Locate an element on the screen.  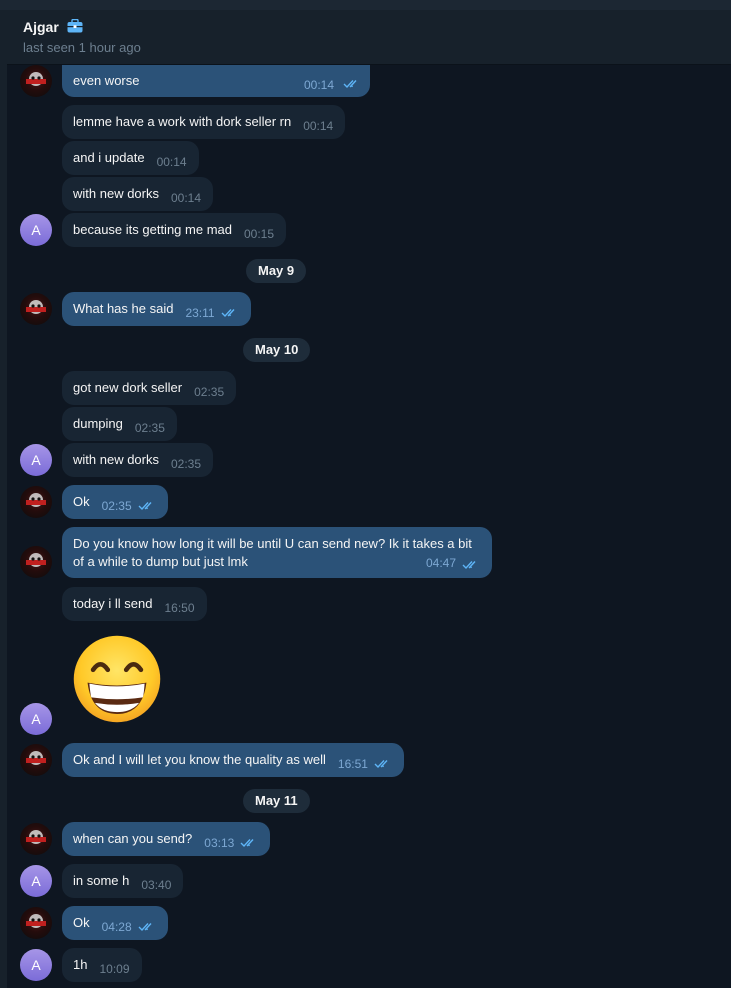
message-outgoing: Ok 02:35 is located at coordinates (115, 502).